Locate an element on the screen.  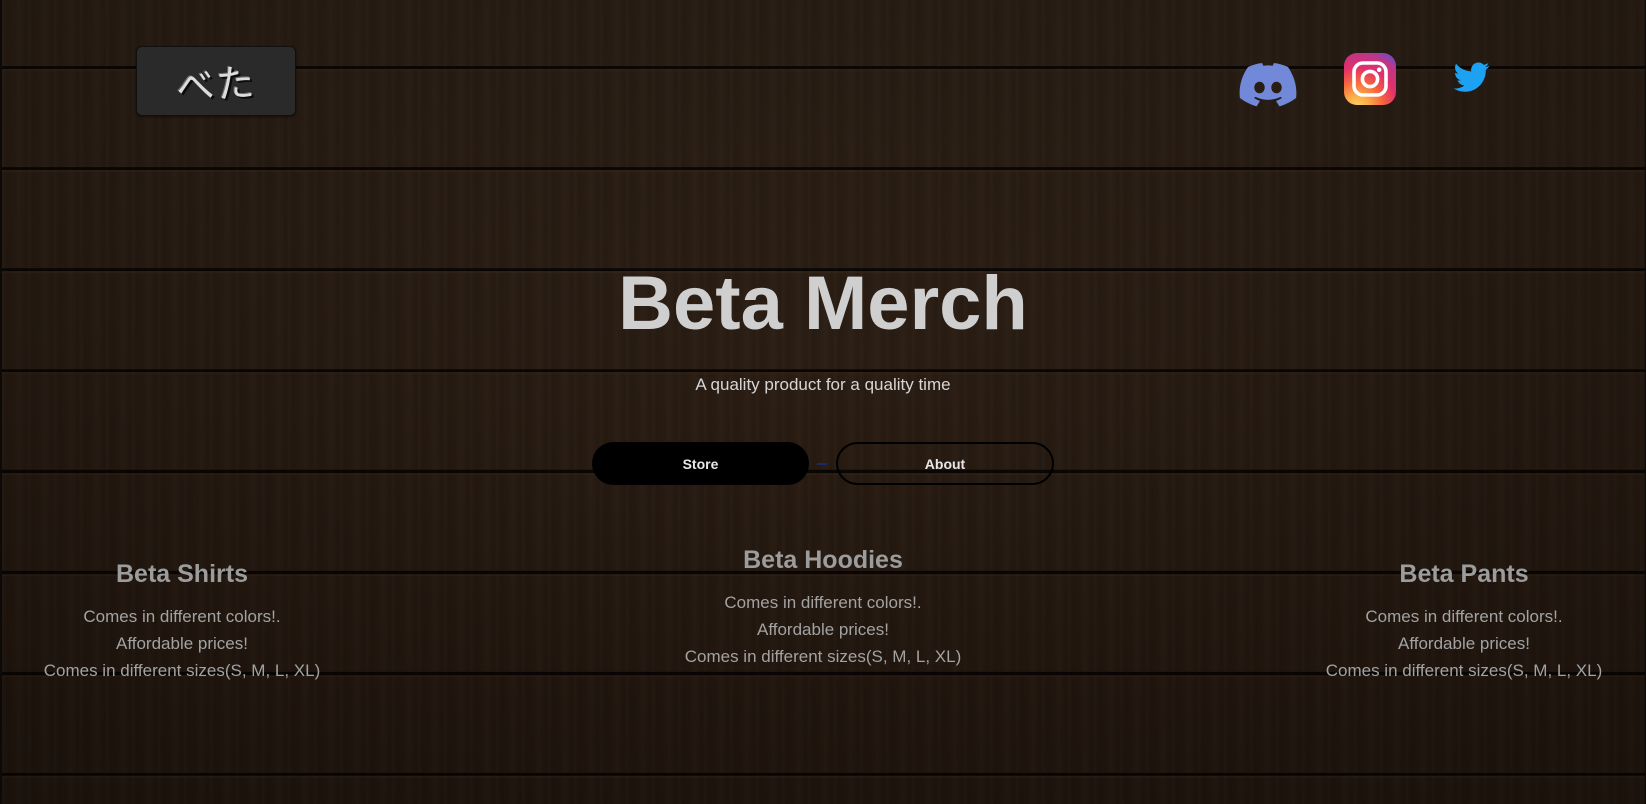
instagram-icon is located at coordinates (1370, 79).